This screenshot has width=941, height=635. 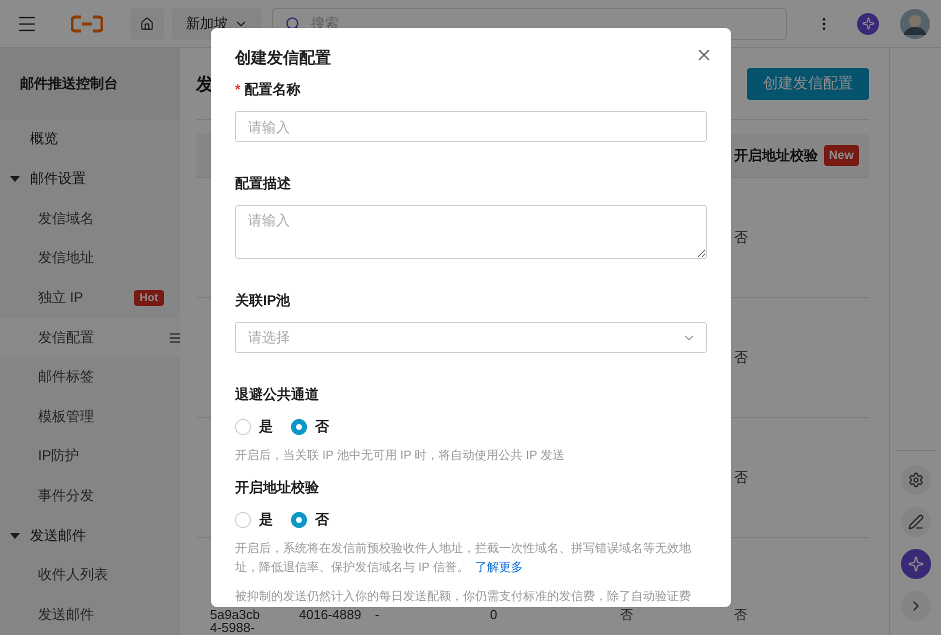 I want to click on sidebar-item: 事件分发, so click(x=90, y=496).